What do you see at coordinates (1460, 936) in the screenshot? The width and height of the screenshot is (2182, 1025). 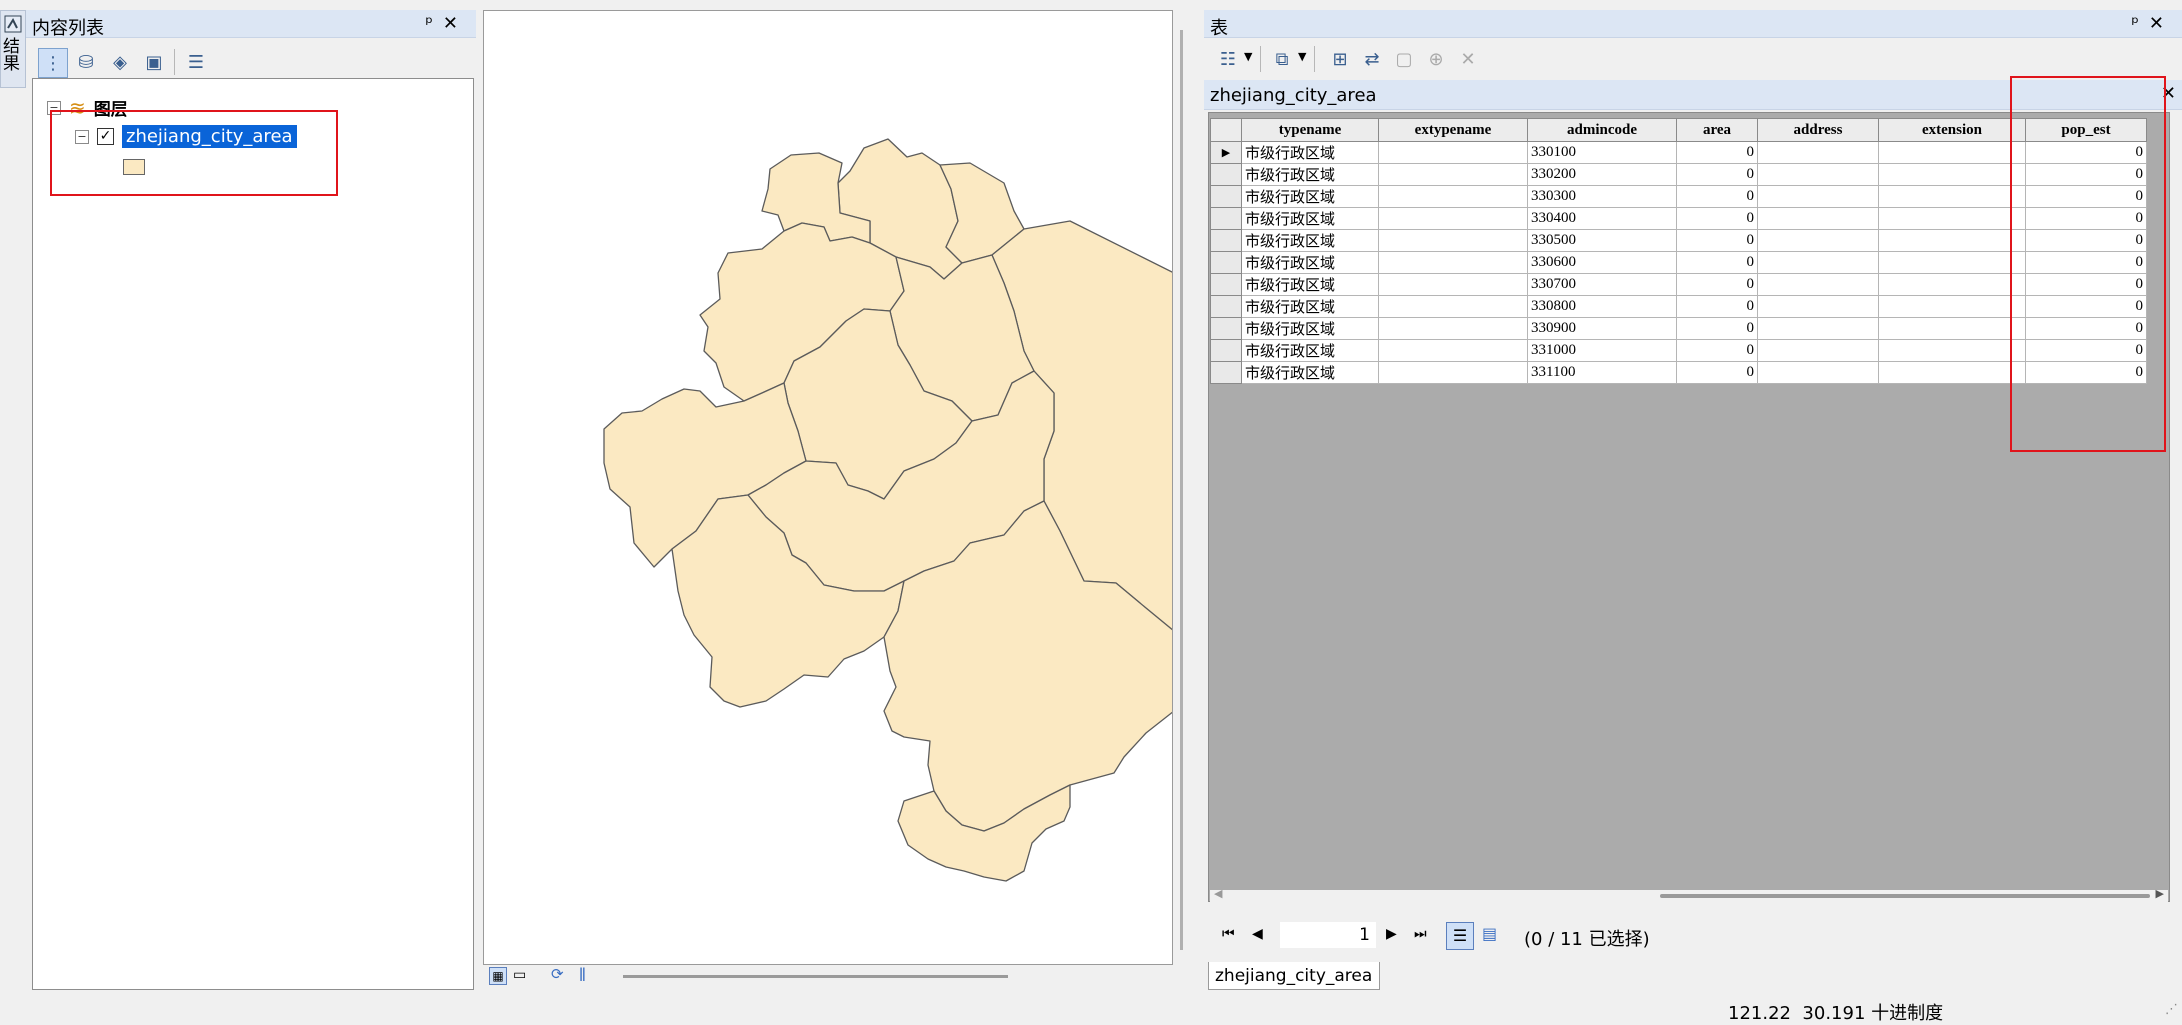 I see `show-all-records-icon: ☰` at bounding box center [1460, 936].